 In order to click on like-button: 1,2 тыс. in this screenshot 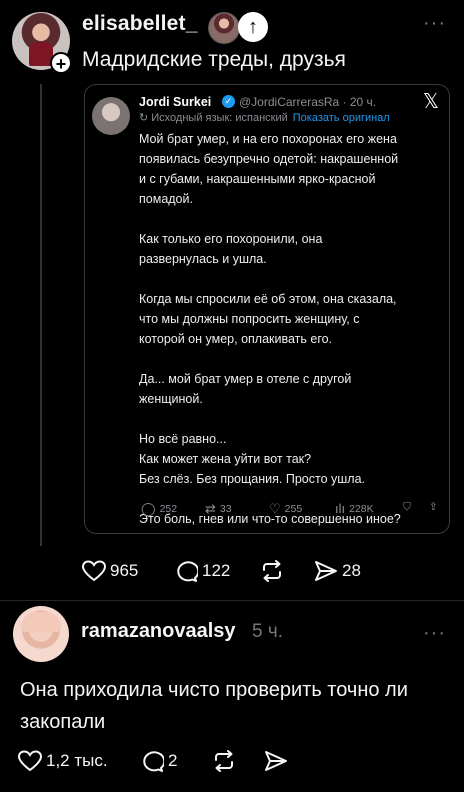, I will do `click(63, 761)`.